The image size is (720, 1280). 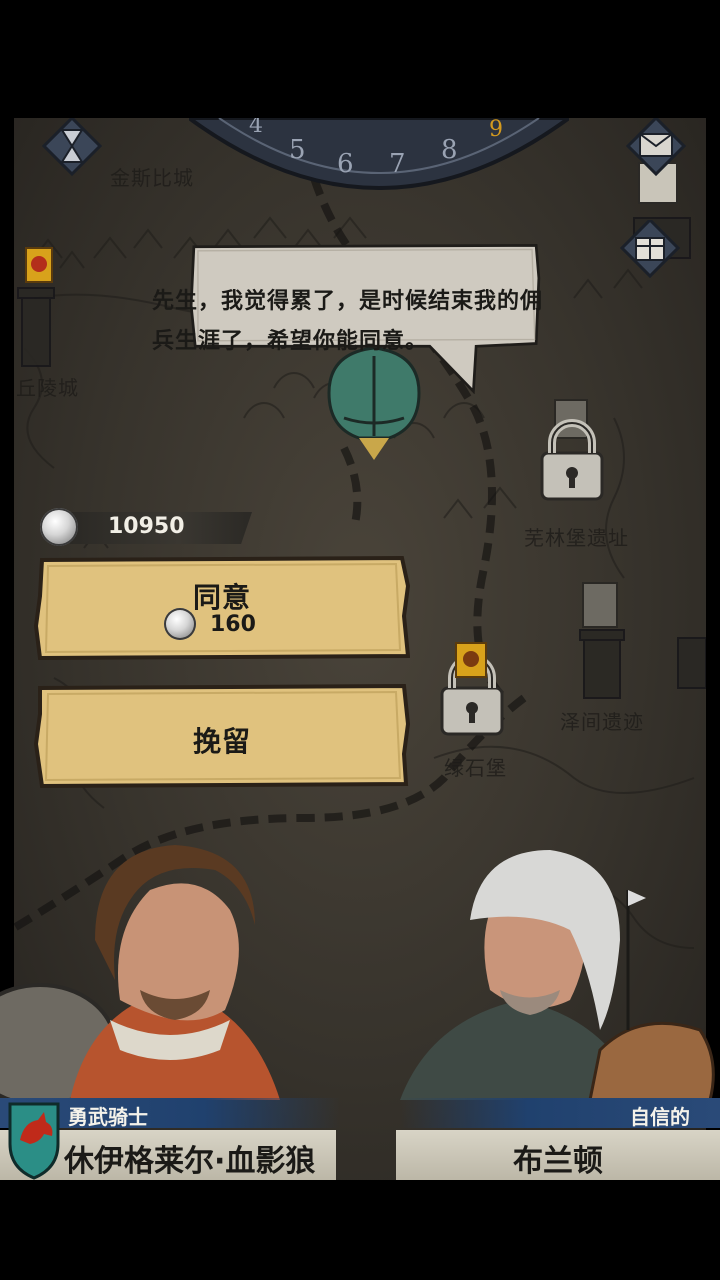 What do you see at coordinates (233, 624) in the screenshot?
I see `agree-cost-value: 160` at bounding box center [233, 624].